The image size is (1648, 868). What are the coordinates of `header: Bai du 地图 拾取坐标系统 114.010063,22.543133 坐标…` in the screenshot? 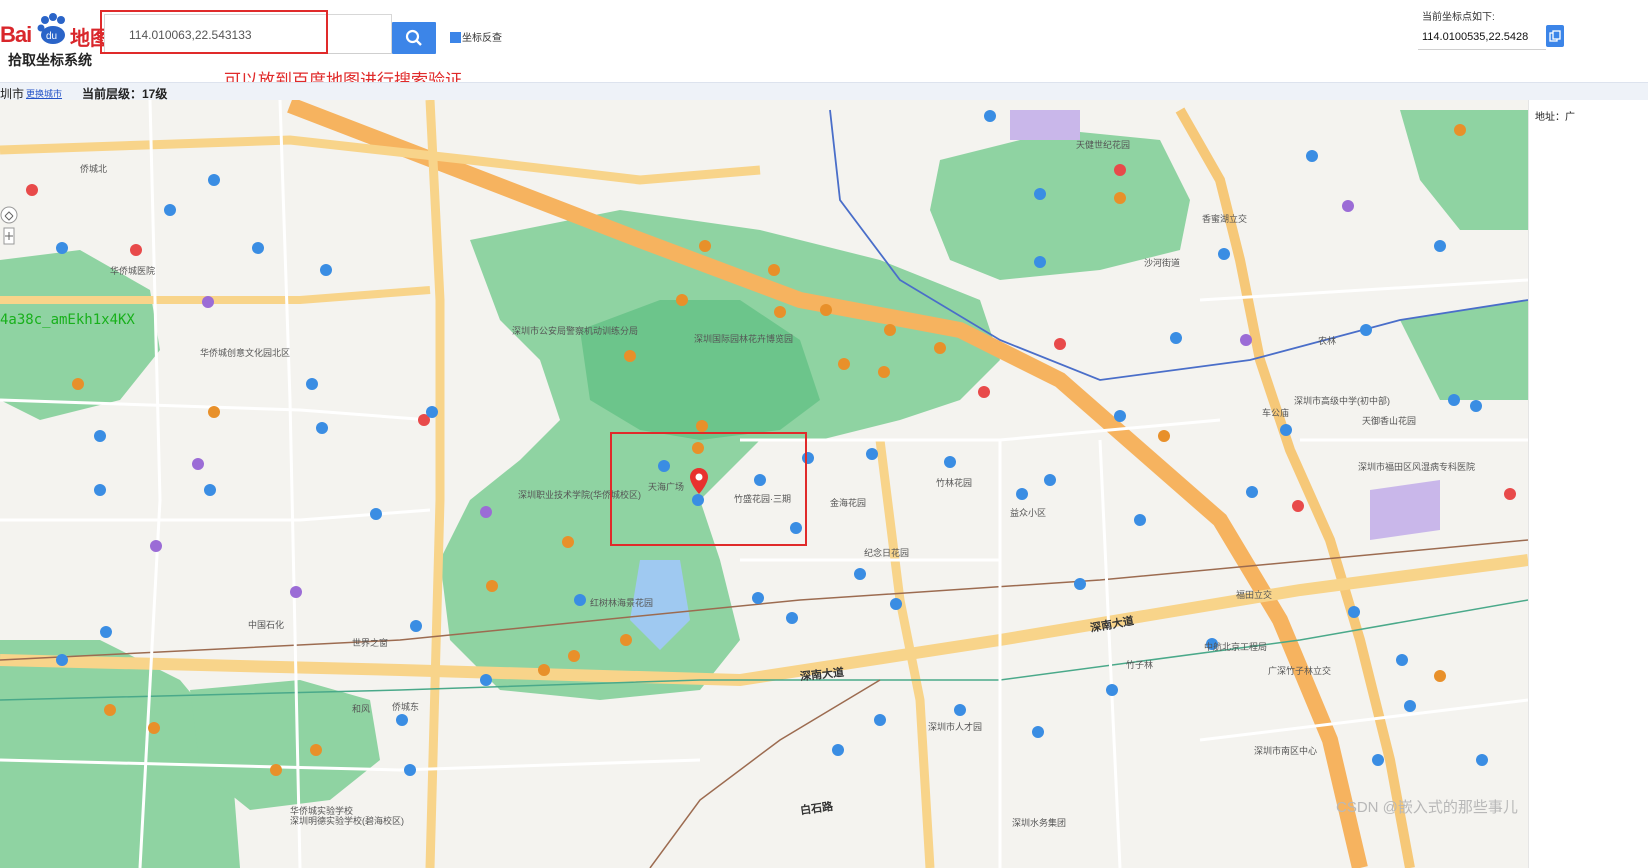 It's located at (824, 45).